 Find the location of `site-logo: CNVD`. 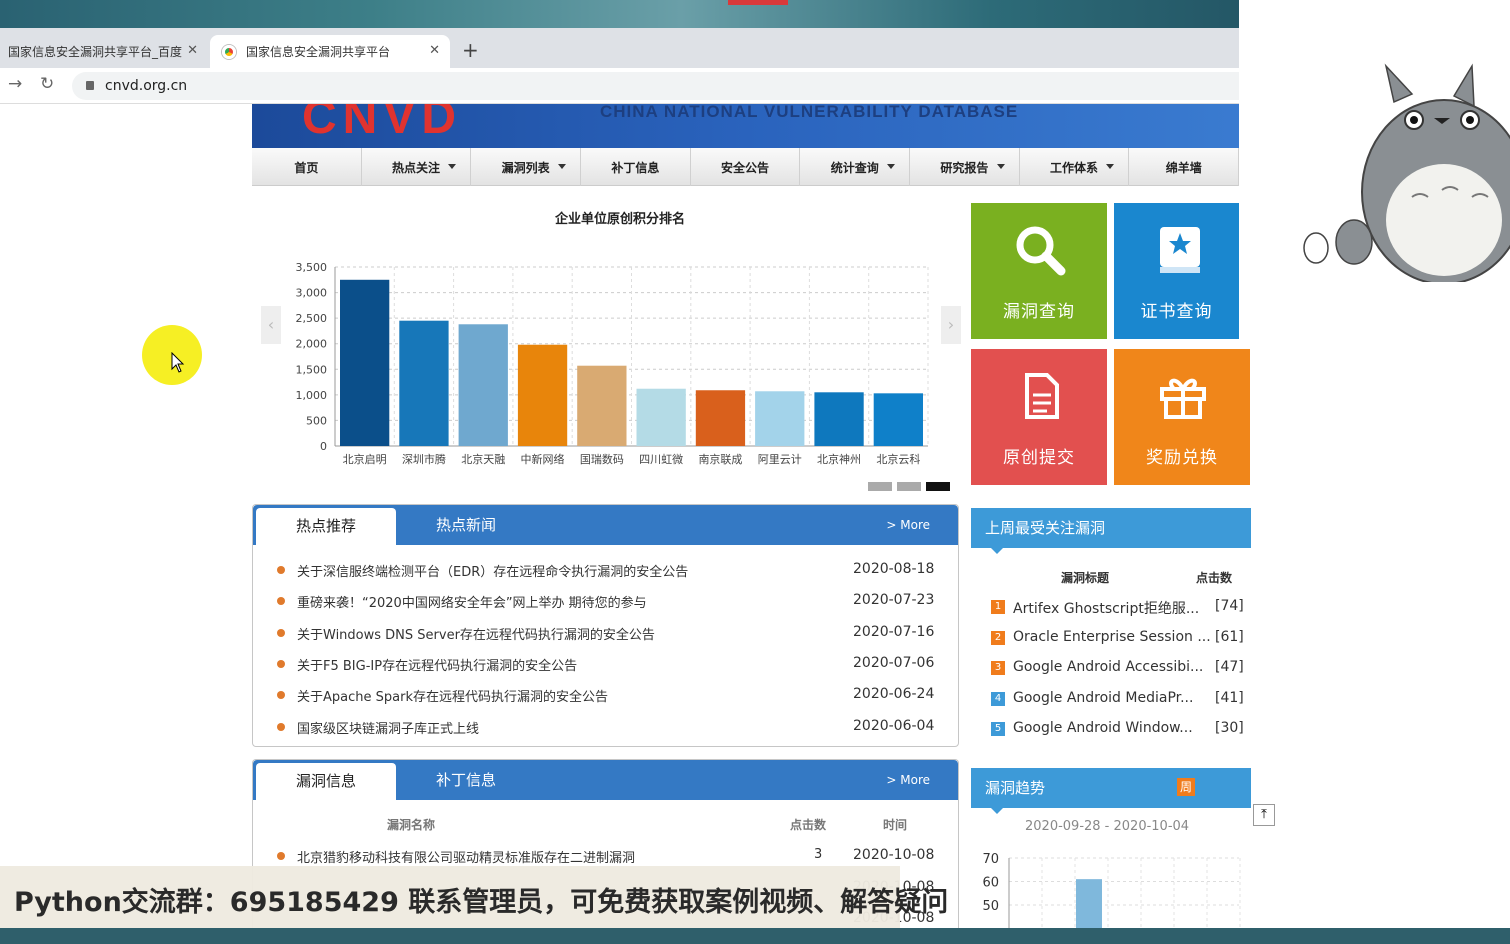

site-logo: CNVD is located at coordinates (382, 124).